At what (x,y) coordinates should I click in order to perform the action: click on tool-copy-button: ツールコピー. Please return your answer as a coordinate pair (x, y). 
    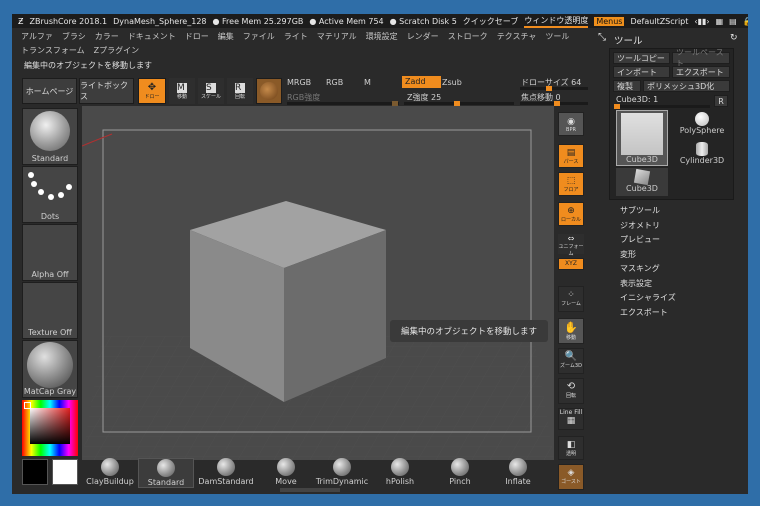
    Looking at the image, I should click on (641, 58).